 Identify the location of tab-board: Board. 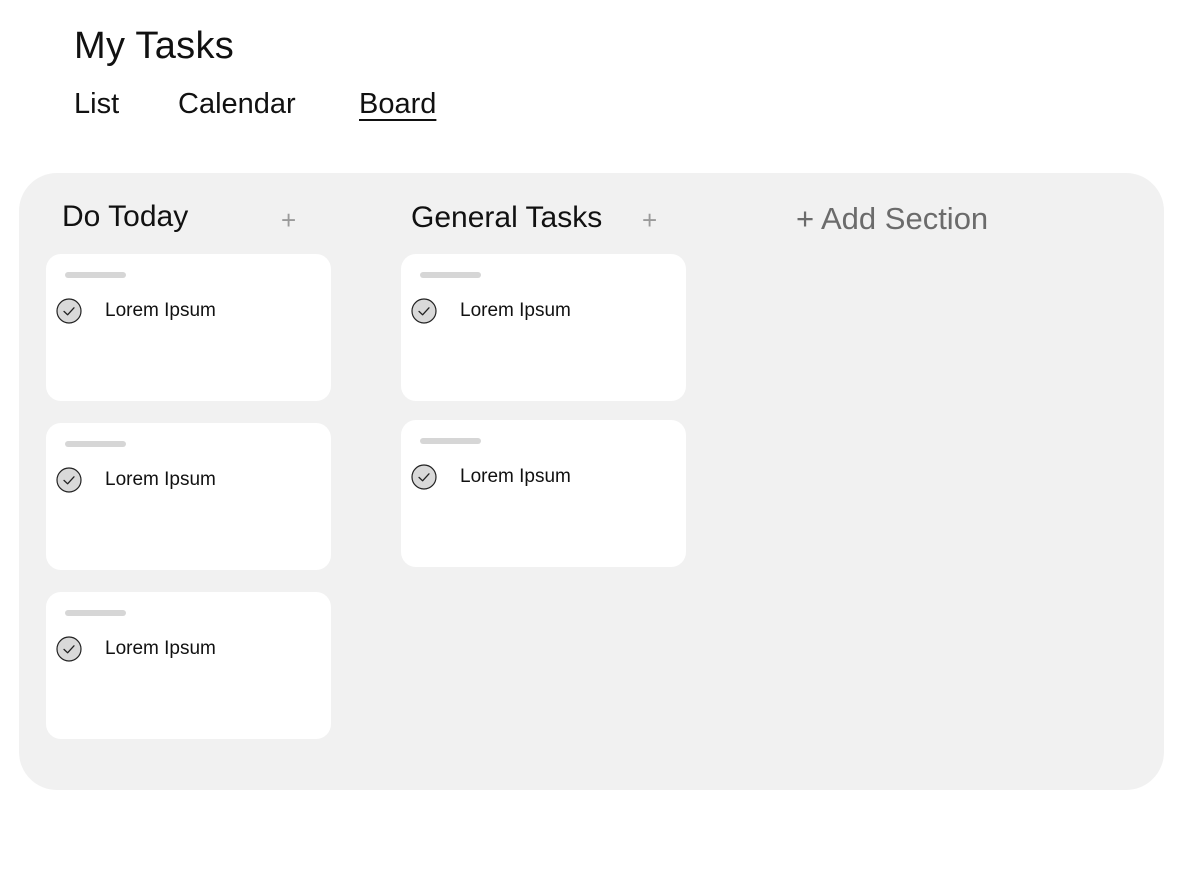
(397, 104).